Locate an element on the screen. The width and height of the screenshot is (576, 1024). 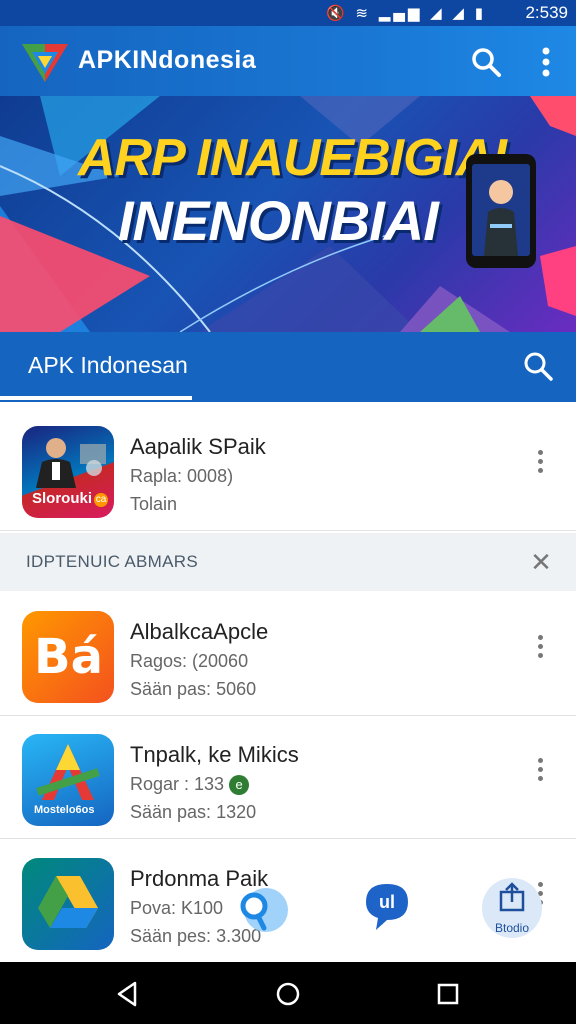
app-rating-badge: e is located at coordinates (239, 785).